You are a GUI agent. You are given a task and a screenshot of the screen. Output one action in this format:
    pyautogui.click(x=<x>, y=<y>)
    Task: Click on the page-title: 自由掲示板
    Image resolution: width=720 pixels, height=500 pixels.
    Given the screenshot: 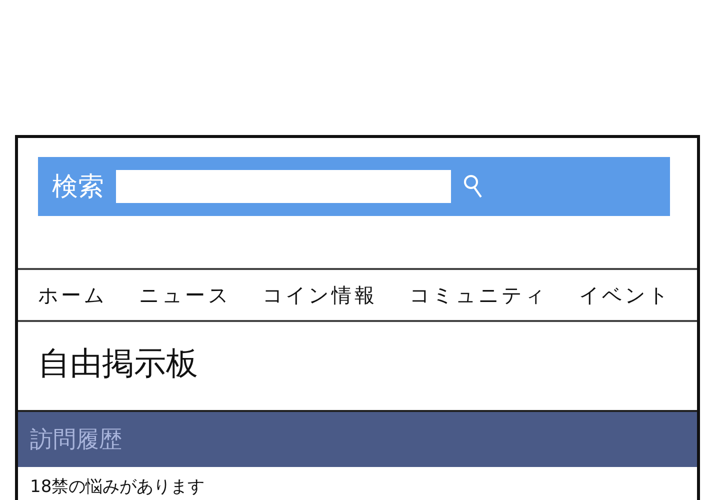 What is the action you would take?
    pyautogui.click(x=118, y=363)
    